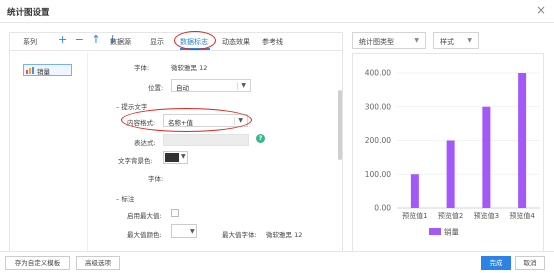 Image resolution: width=554 pixels, height=273 pixels. Describe the element at coordinates (272, 42) in the screenshot. I see `tab-reference-line: 参考线` at that location.